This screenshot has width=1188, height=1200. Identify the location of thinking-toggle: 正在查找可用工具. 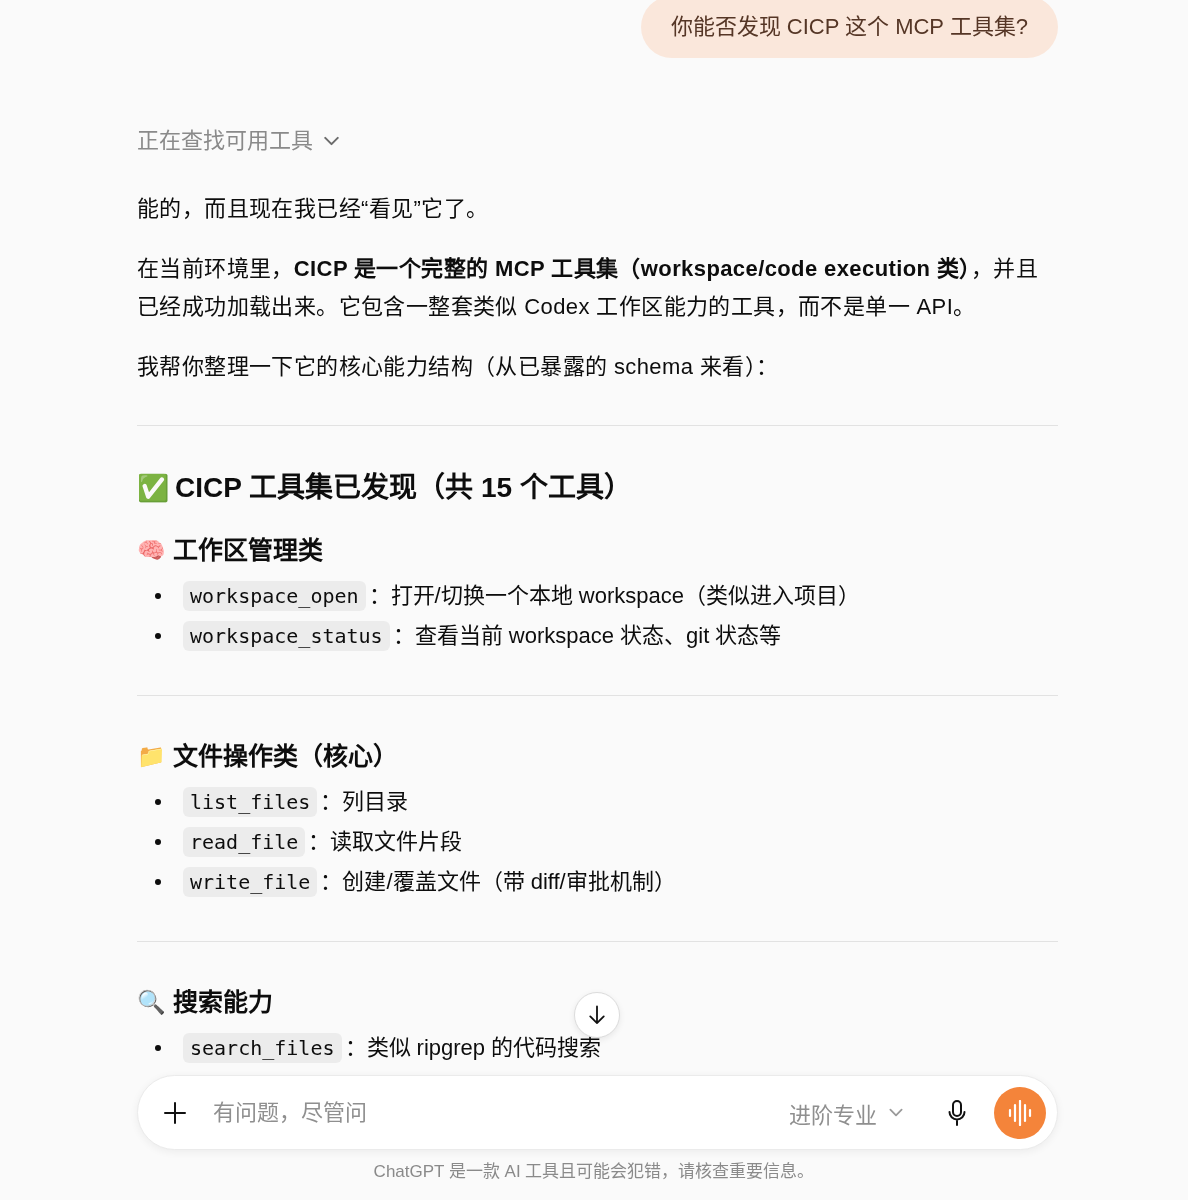
(238, 141).